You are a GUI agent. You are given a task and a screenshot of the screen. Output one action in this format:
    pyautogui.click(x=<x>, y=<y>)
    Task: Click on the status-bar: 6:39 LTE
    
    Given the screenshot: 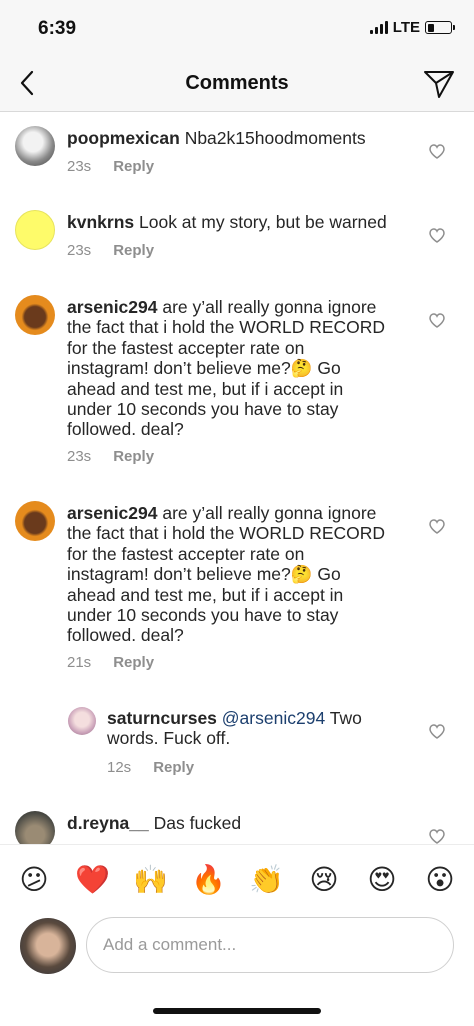 What is the action you would take?
    pyautogui.click(x=237, y=28)
    